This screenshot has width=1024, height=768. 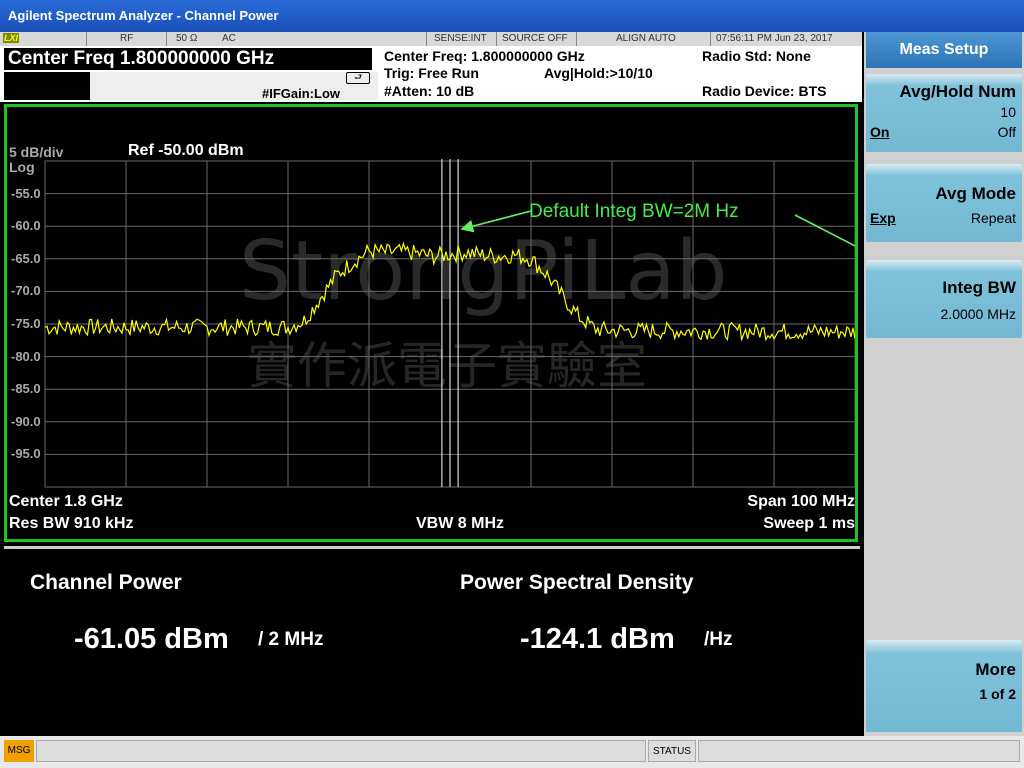 I want to click on watermark-latin: StrongPiLab, so click(x=483, y=271).